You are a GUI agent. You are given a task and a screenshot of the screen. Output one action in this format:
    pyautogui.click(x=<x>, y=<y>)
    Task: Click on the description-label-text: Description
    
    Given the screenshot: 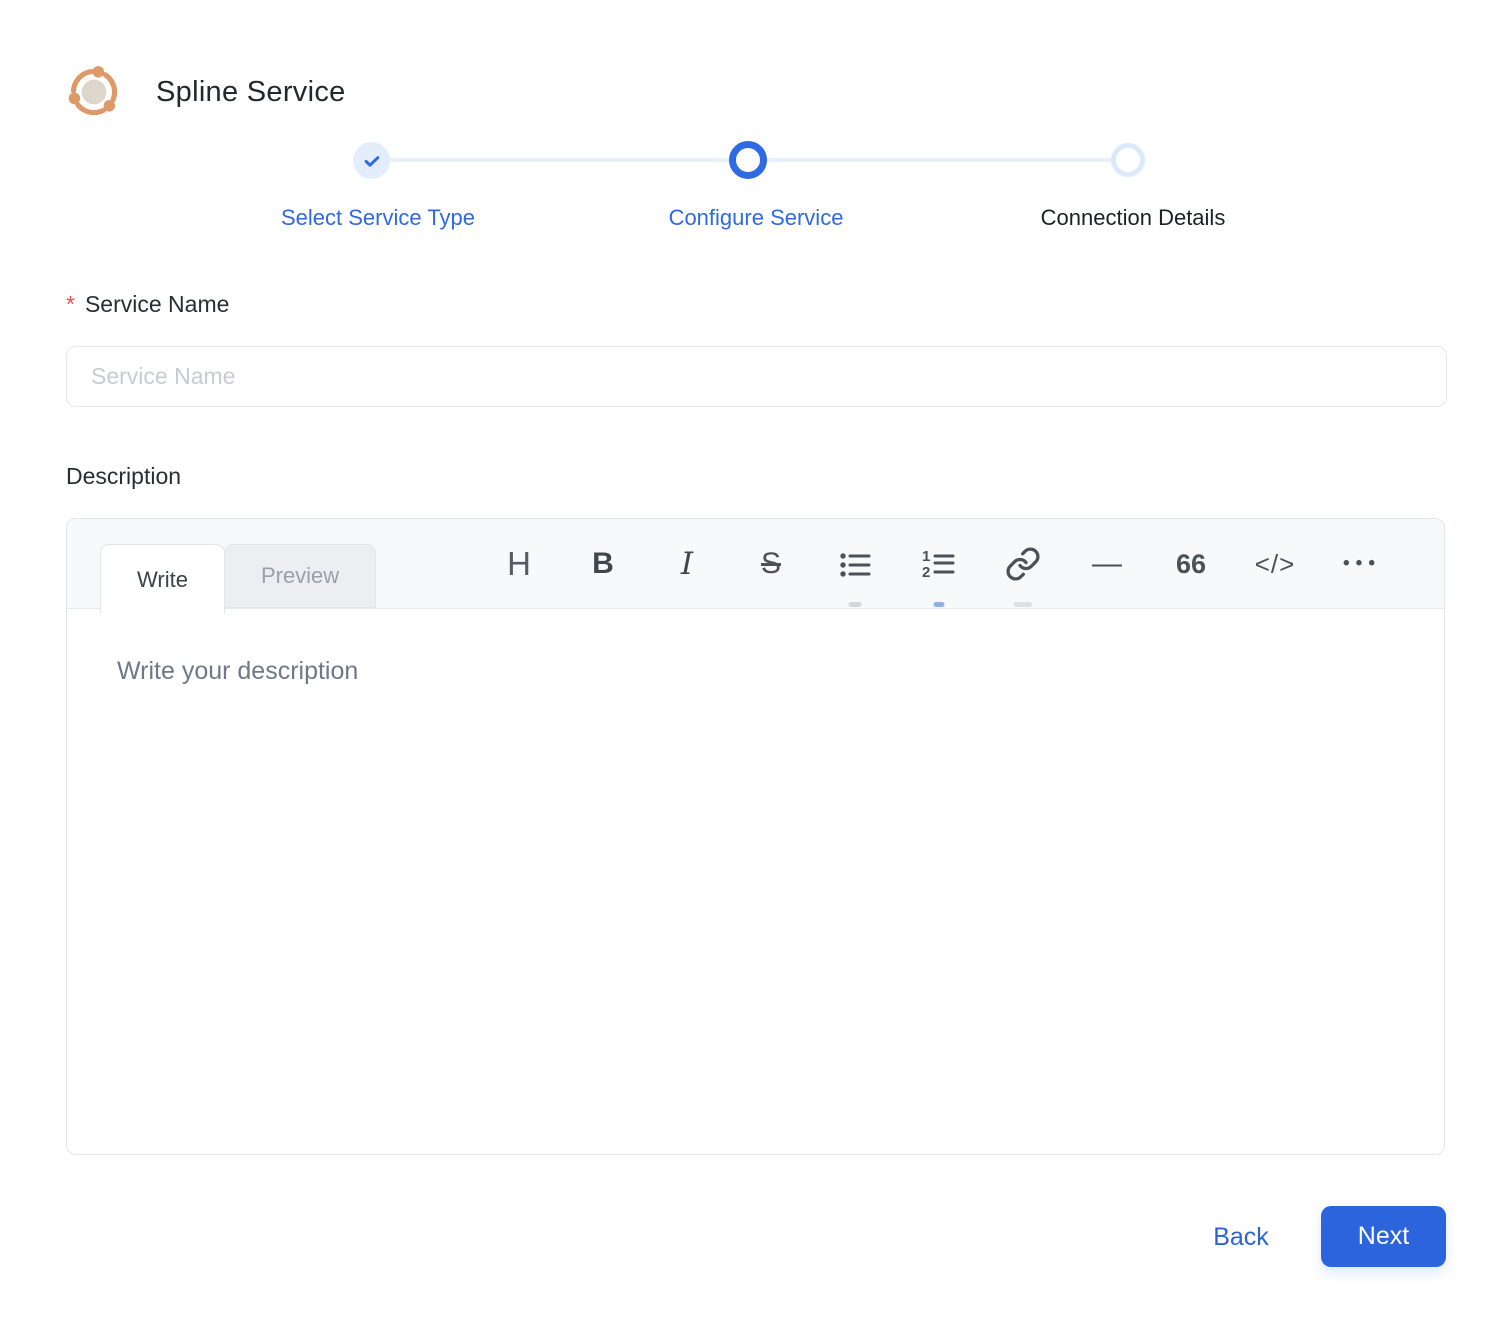 What is the action you would take?
    pyautogui.click(x=124, y=476)
    